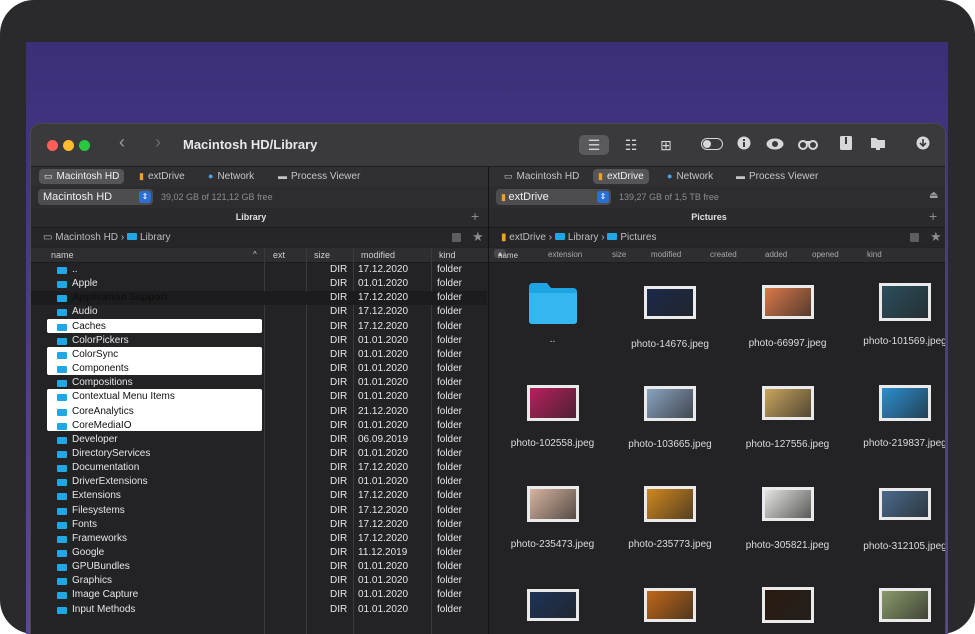 The width and height of the screenshot is (975, 634). I want to click on table-row: Application Support DIR 17.12.2020 folder, so click(259, 298).